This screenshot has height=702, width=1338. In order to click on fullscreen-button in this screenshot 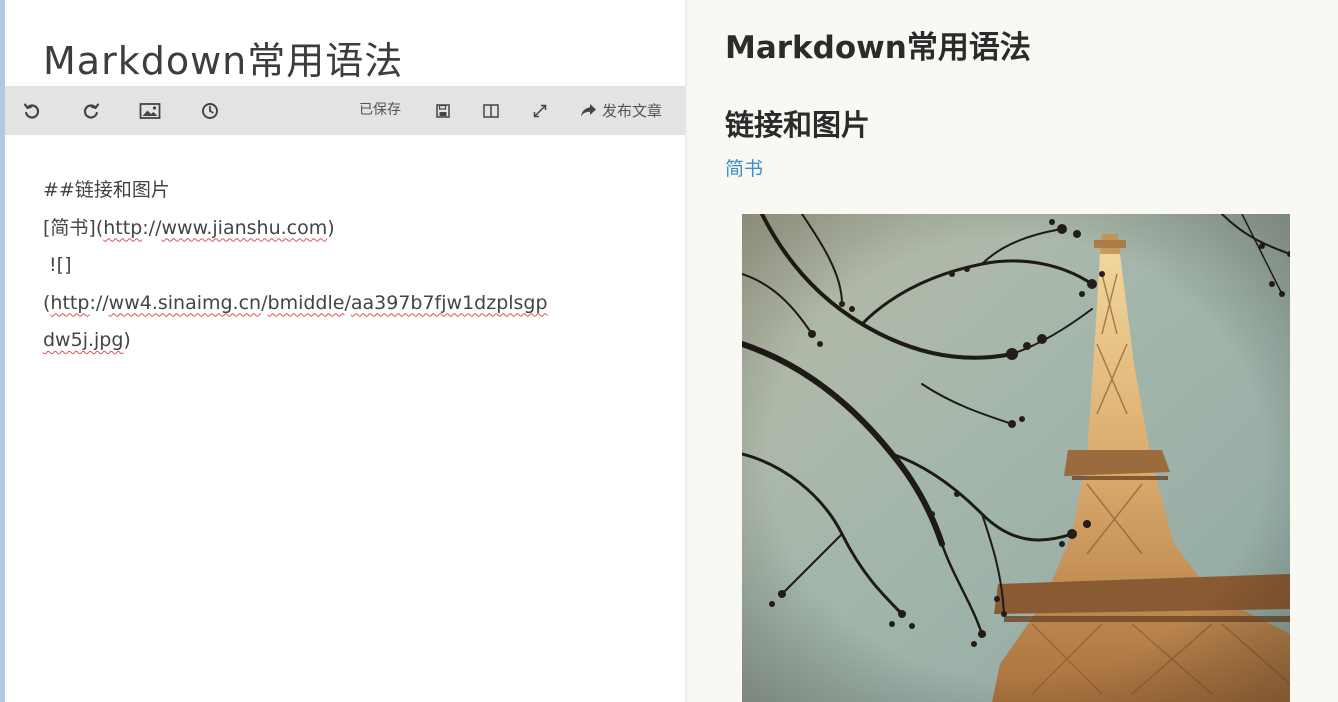, I will do `click(540, 110)`.